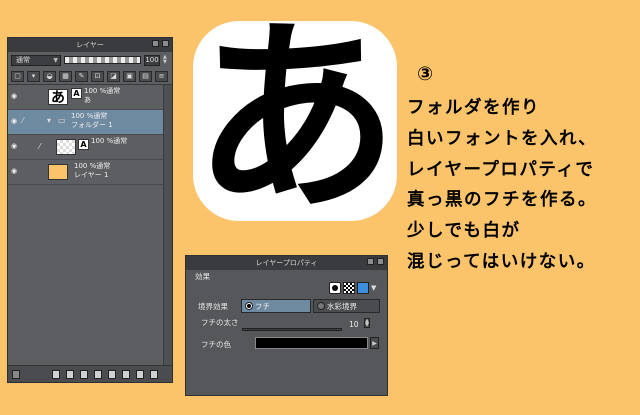 Image resolution: width=640 pixels, height=415 pixels. What do you see at coordinates (91, 175) in the screenshot?
I see `layer-name: レイヤー 1` at bounding box center [91, 175].